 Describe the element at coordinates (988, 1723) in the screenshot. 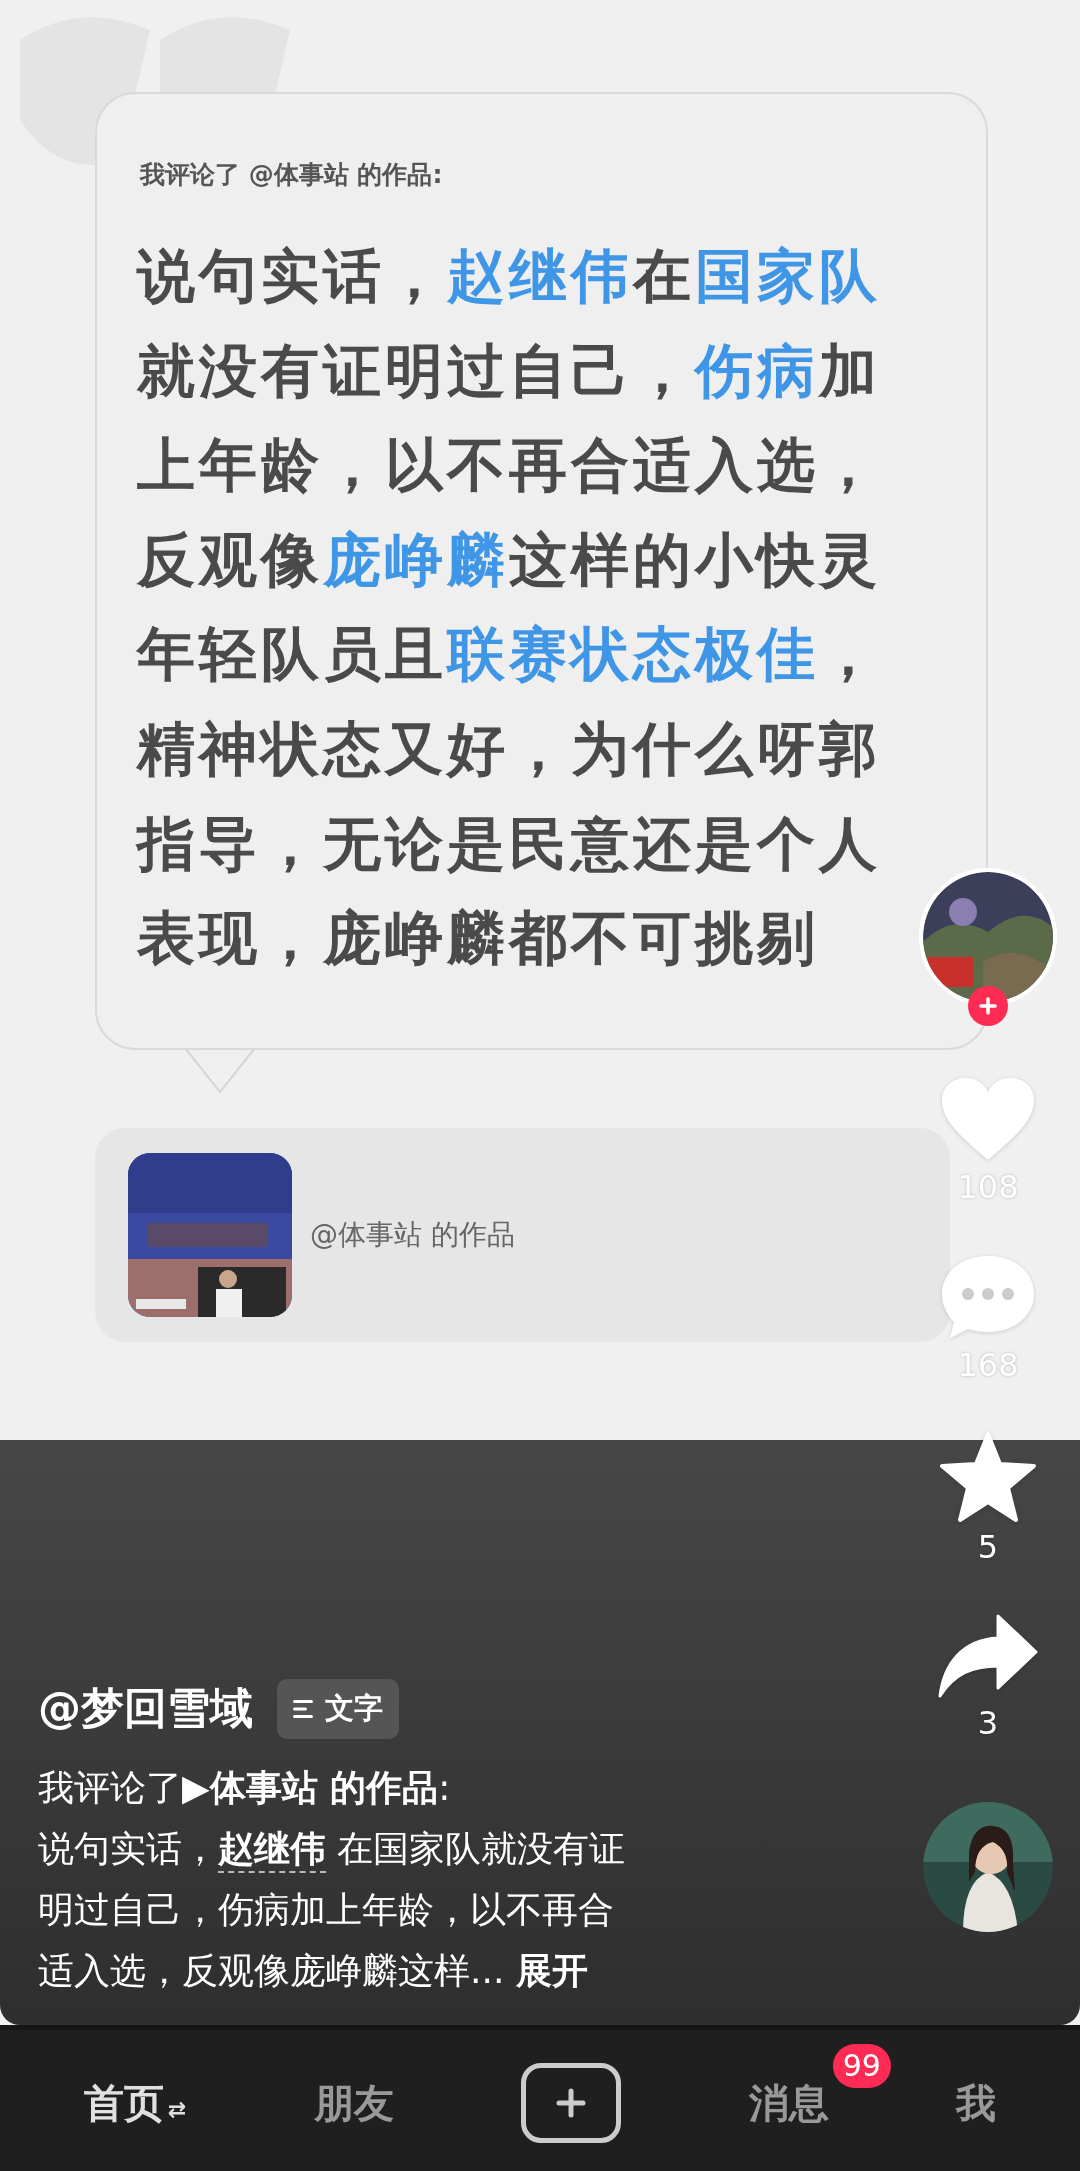

I see `share-count: 3` at that location.